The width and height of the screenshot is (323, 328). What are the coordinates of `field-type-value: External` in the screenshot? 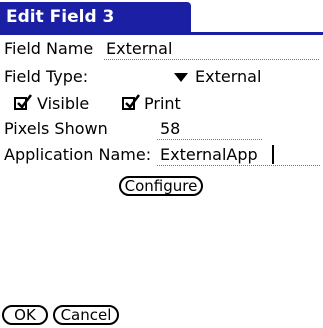 It's located at (228, 76).